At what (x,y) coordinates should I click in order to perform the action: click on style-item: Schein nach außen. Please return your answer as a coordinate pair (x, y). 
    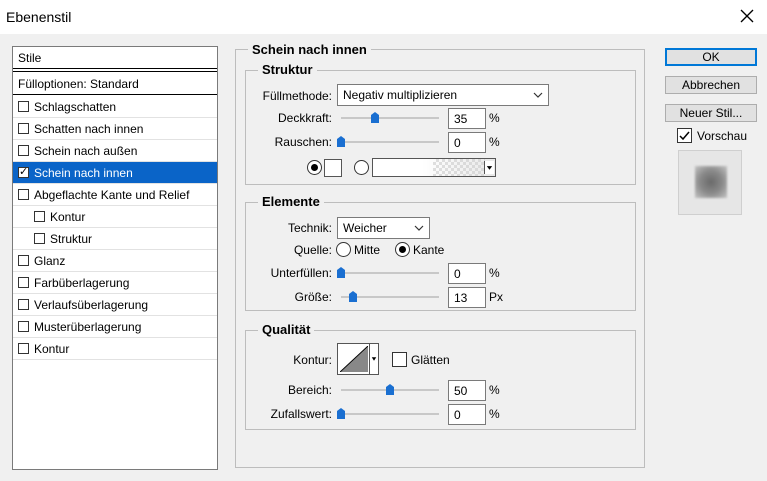
    Looking at the image, I should click on (115, 151).